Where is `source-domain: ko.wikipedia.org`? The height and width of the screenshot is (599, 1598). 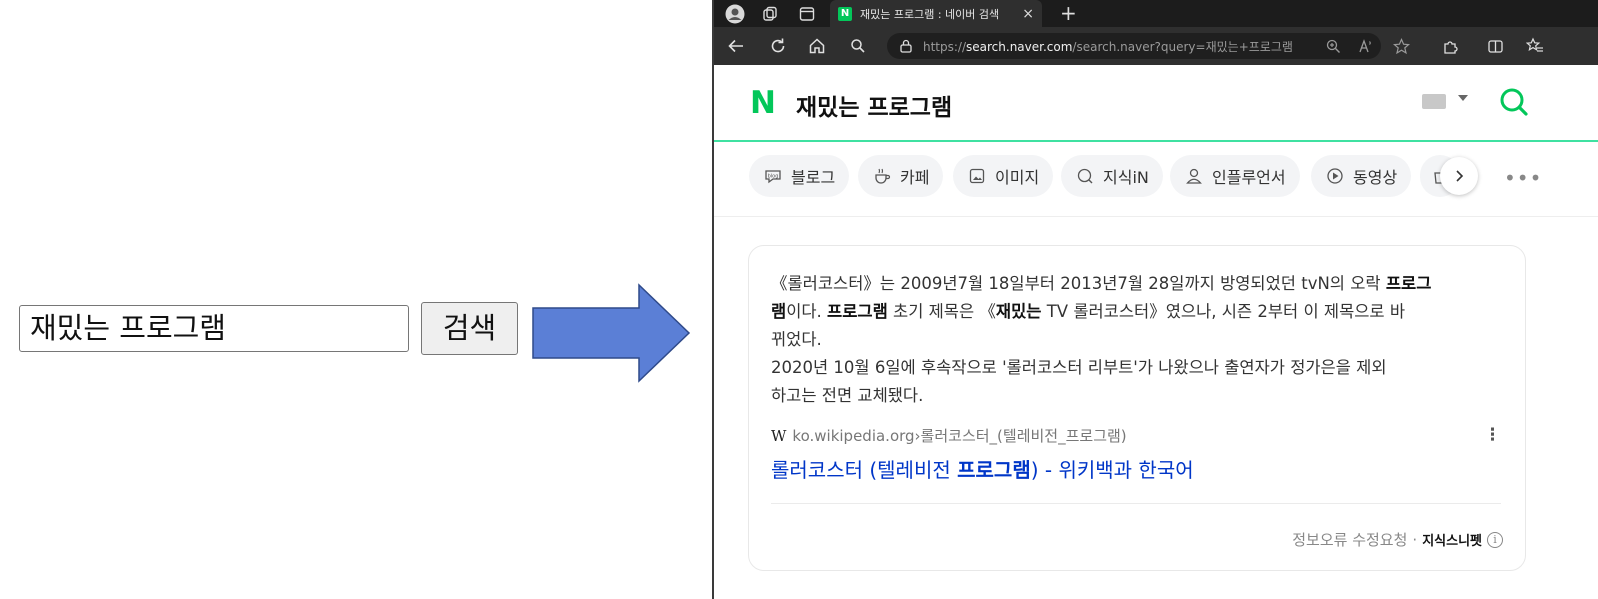 source-domain: ko.wikipedia.org is located at coordinates (853, 435).